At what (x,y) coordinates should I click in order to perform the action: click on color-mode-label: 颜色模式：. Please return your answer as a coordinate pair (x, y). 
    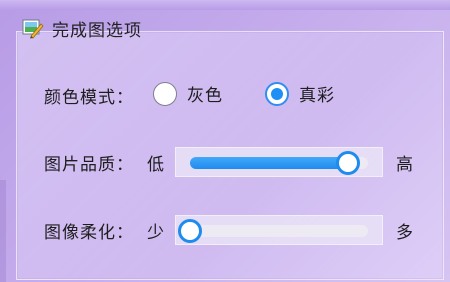
    Looking at the image, I should click on (89, 98).